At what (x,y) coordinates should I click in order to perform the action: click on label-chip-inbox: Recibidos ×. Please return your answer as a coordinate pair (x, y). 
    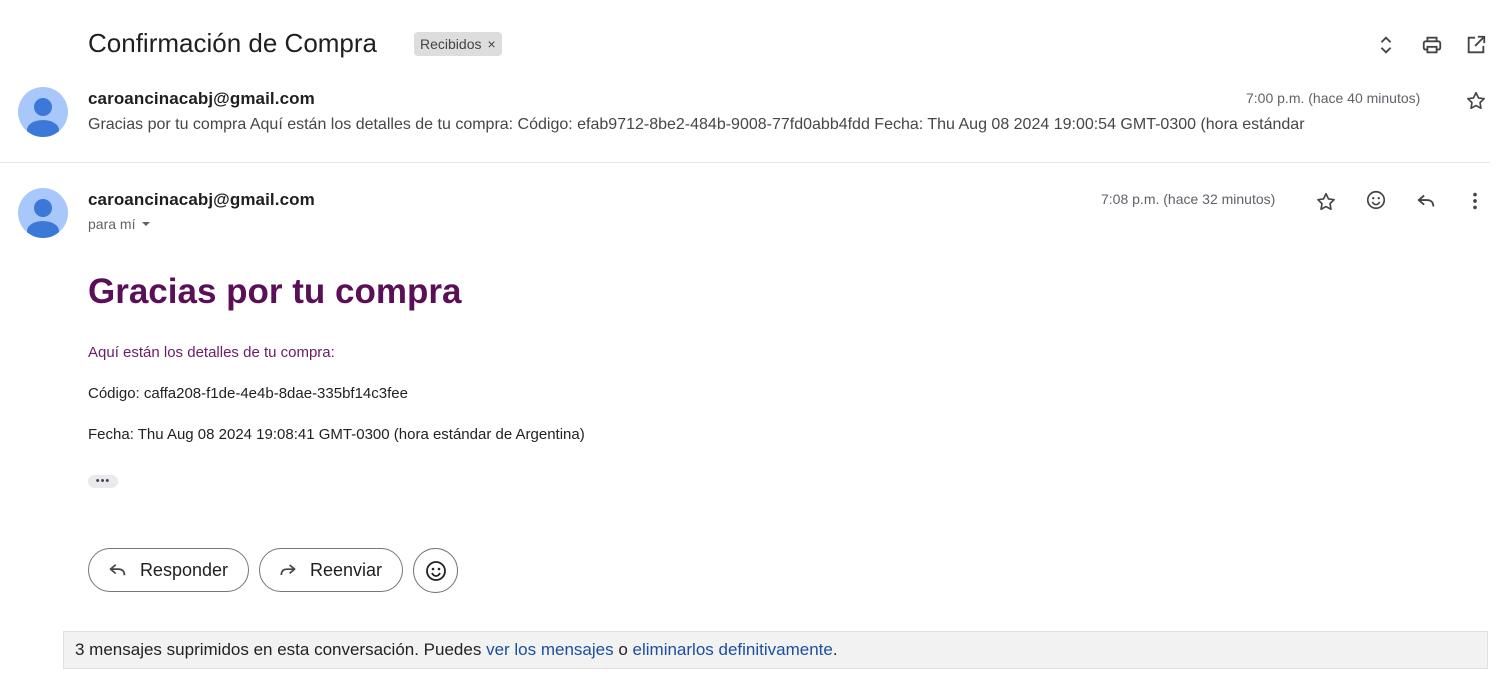
    Looking at the image, I should click on (458, 44).